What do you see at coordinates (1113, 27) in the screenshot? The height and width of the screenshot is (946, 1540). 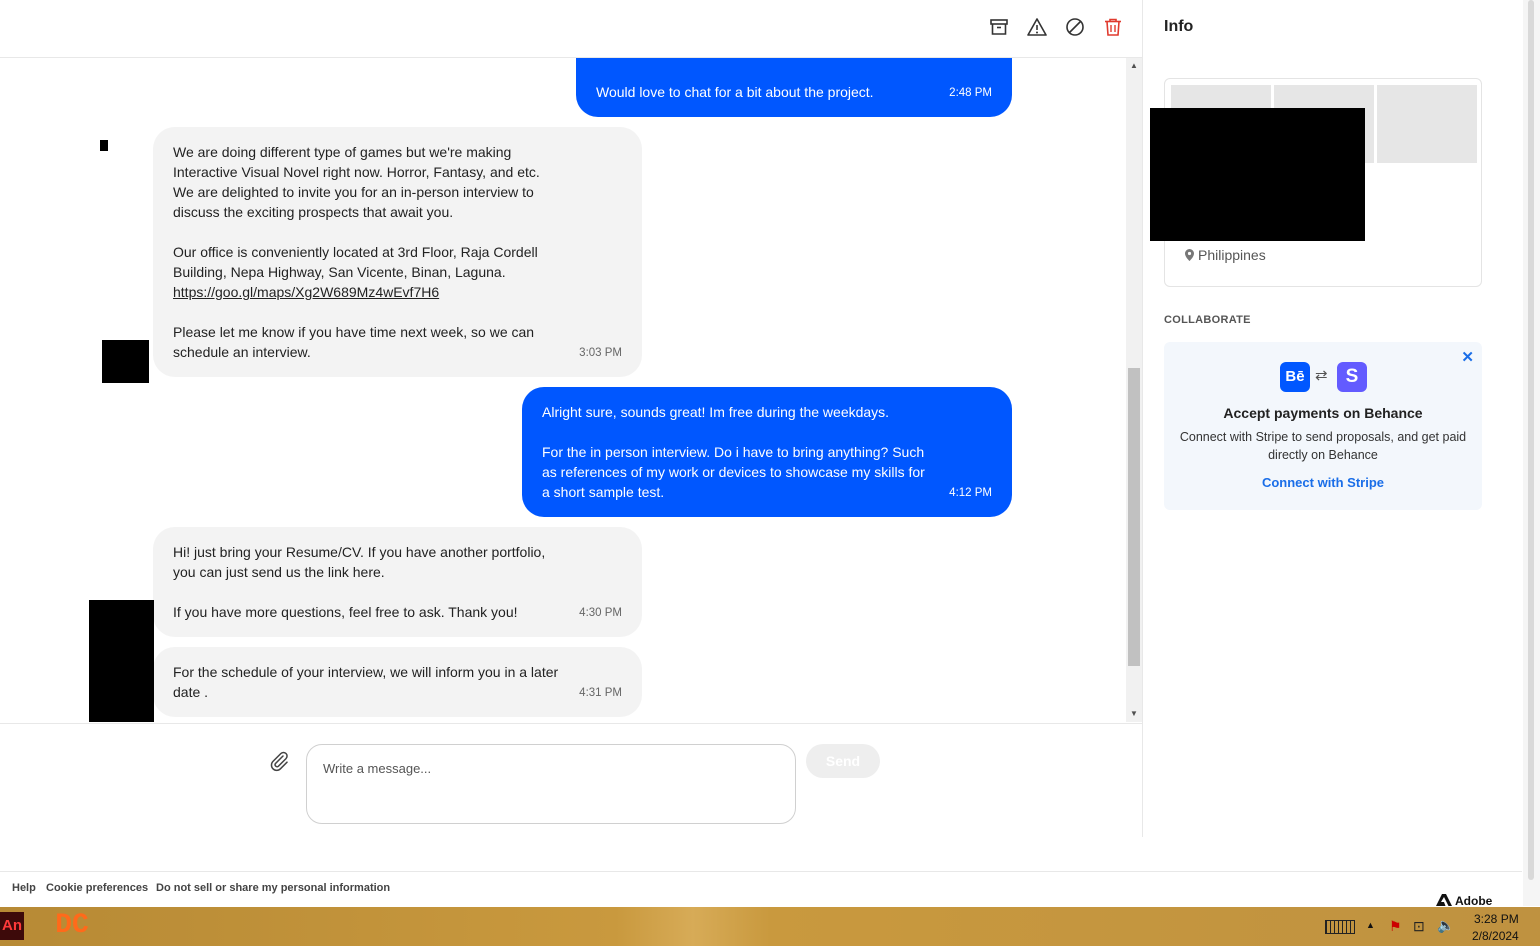 I see `trash-icon` at bounding box center [1113, 27].